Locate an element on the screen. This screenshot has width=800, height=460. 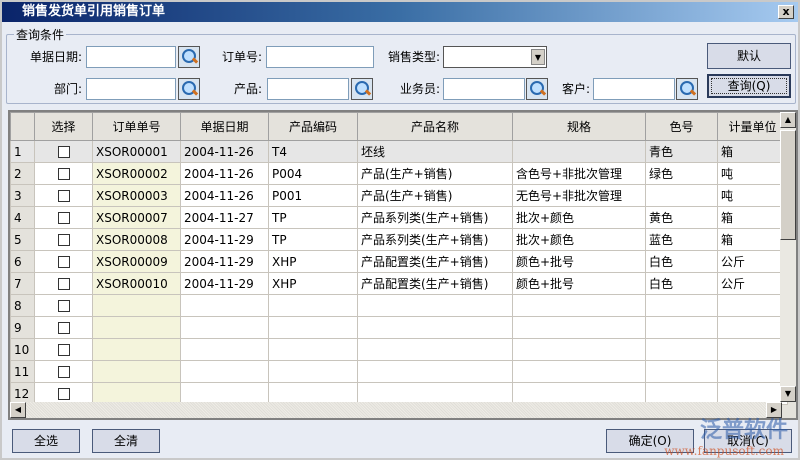
product-lookup-icon is located at coordinates (362, 89).